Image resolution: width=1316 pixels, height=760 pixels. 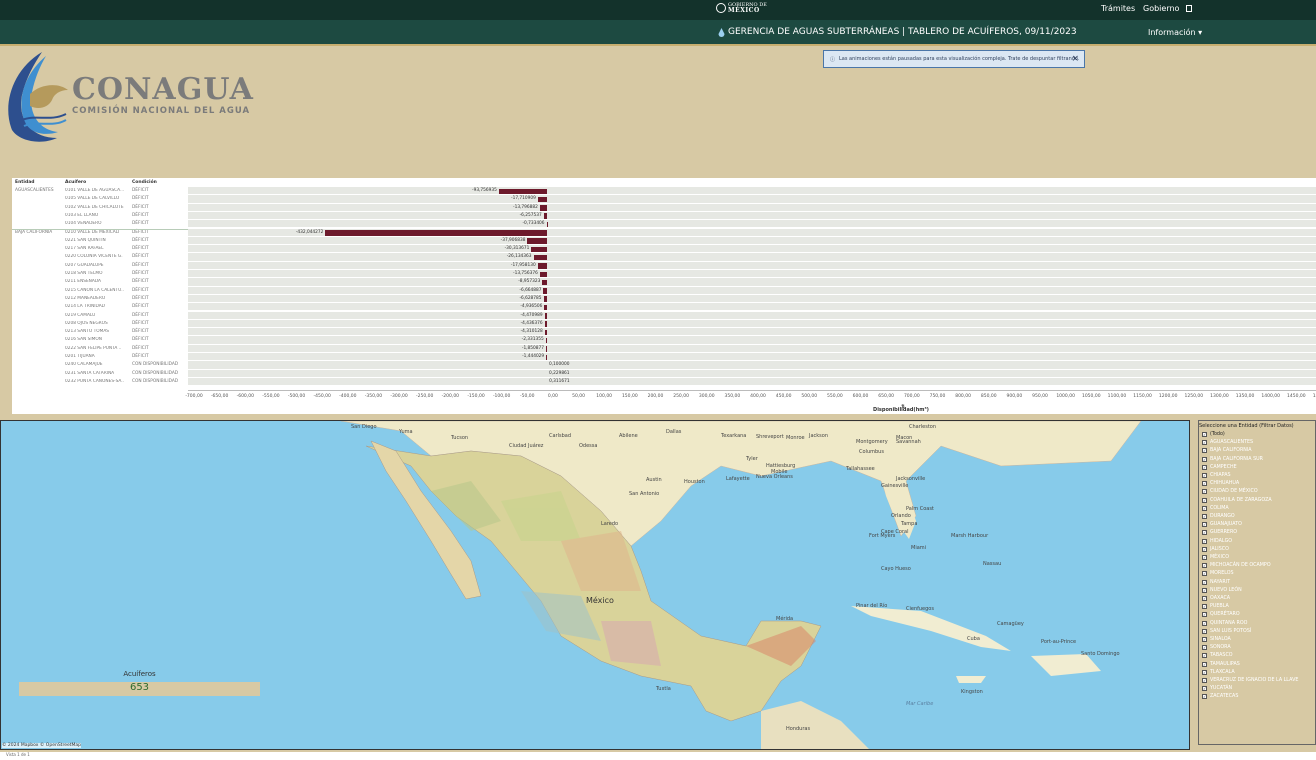 What do you see at coordinates (1161, 8) in the screenshot?
I see `gobierno-link: Gobierno` at bounding box center [1161, 8].